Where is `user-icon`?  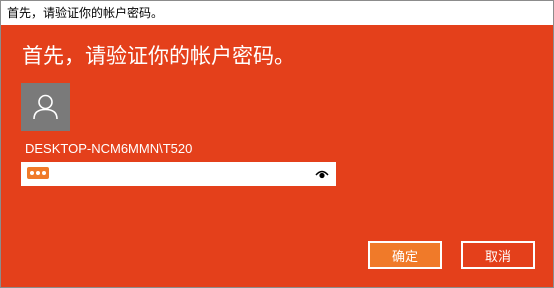
user-icon is located at coordinates (45, 107).